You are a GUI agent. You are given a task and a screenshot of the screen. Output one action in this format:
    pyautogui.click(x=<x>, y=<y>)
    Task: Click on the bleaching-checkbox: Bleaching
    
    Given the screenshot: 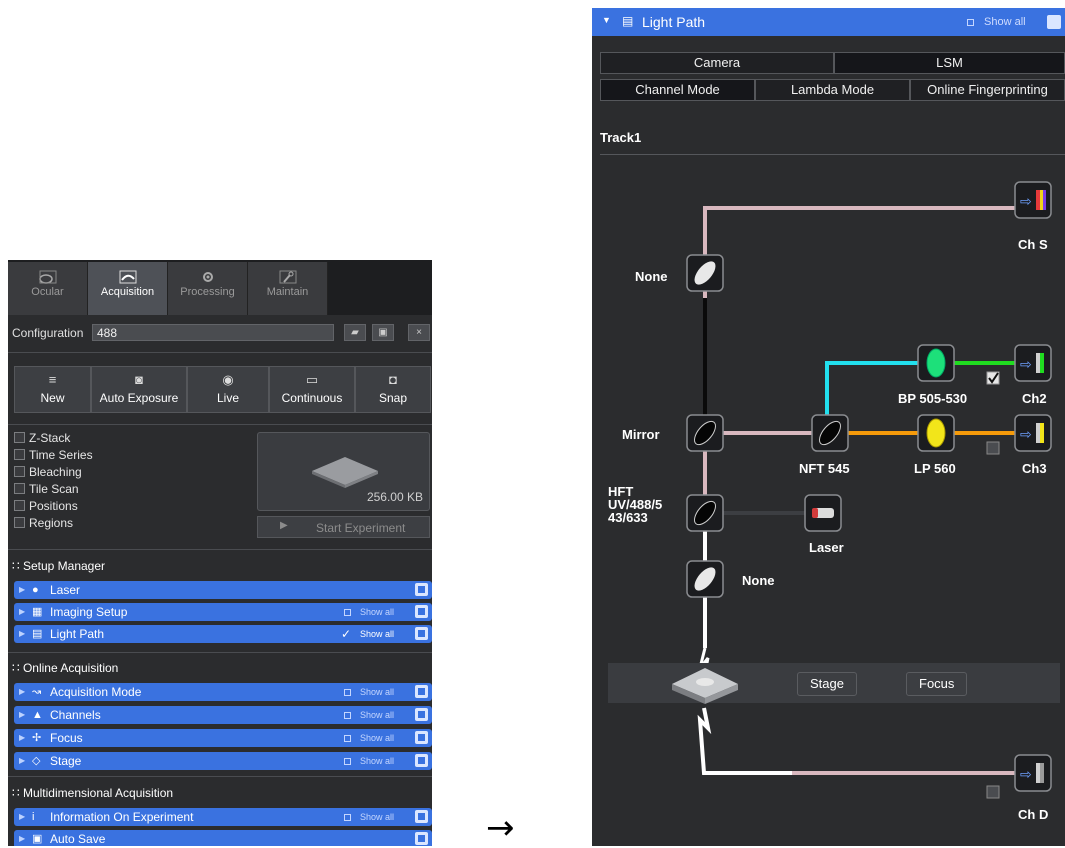 What is the action you would take?
    pyautogui.click(x=48, y=472)
    